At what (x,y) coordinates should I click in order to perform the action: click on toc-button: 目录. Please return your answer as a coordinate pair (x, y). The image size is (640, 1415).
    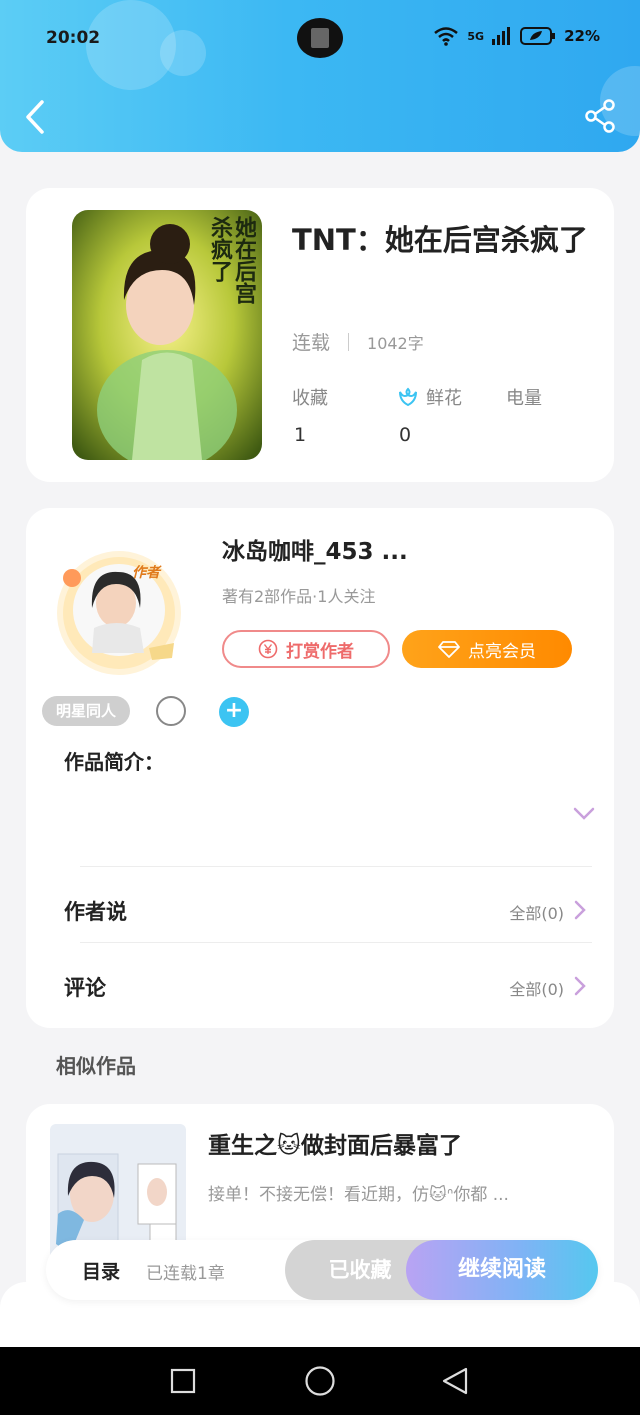
    Looking at the image, I should click on (101, 1270).